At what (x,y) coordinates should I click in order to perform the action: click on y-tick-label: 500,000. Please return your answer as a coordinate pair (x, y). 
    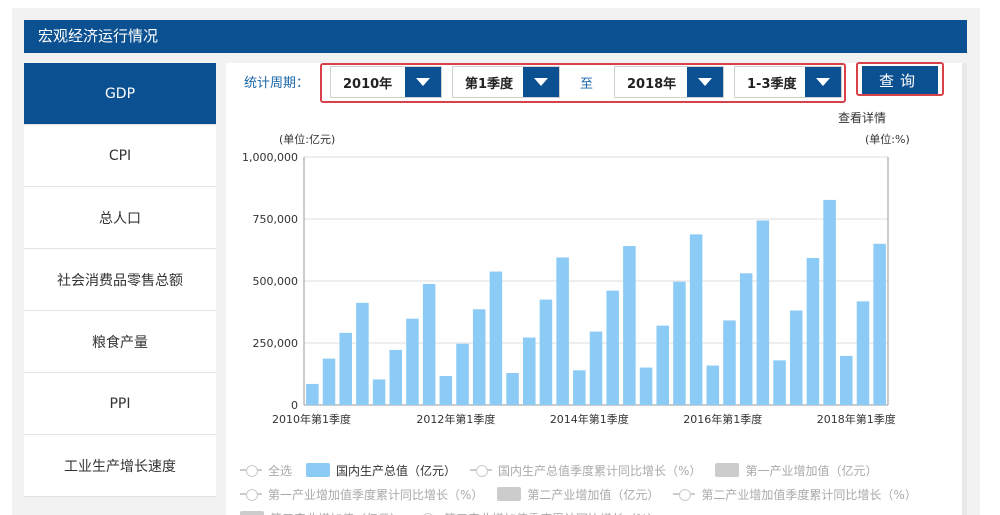
    Looking at the image, I should click on (276, 281).